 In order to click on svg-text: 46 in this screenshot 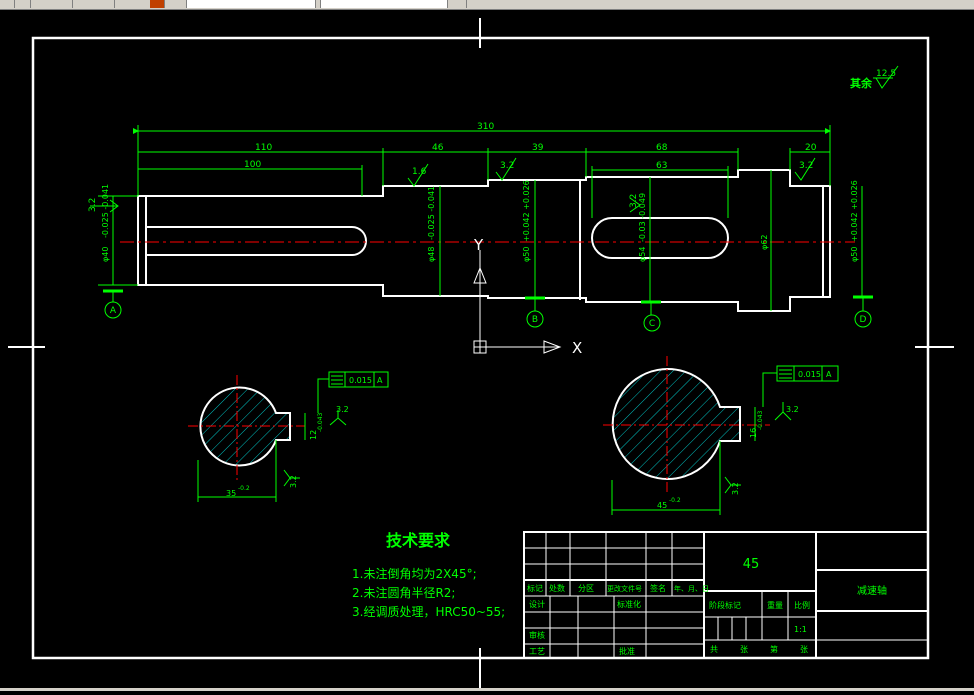, I will do `click(438, 148)`.